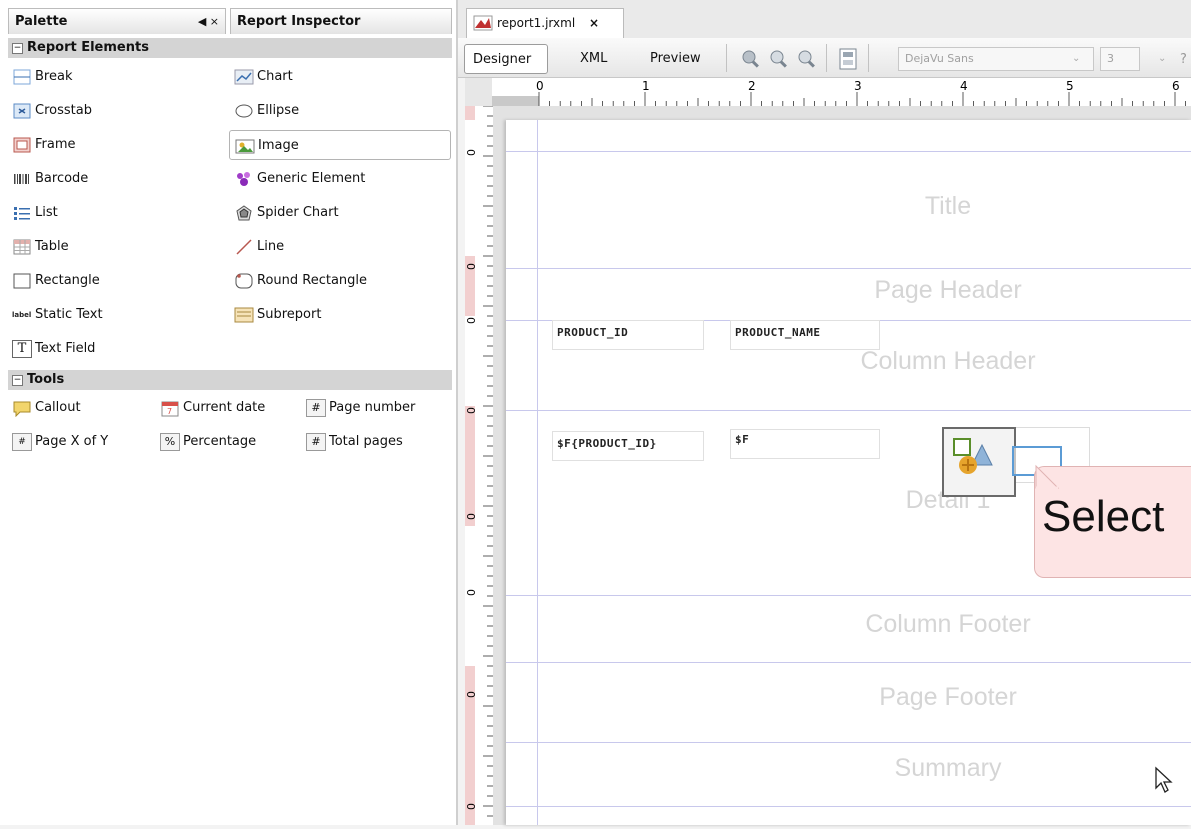 The height and width of the screenshot is (829, 1191). What do you see at coordinates (593, 59) in the screenshot?
I see `tab-xml: XML` at bounding box center [593, 59].